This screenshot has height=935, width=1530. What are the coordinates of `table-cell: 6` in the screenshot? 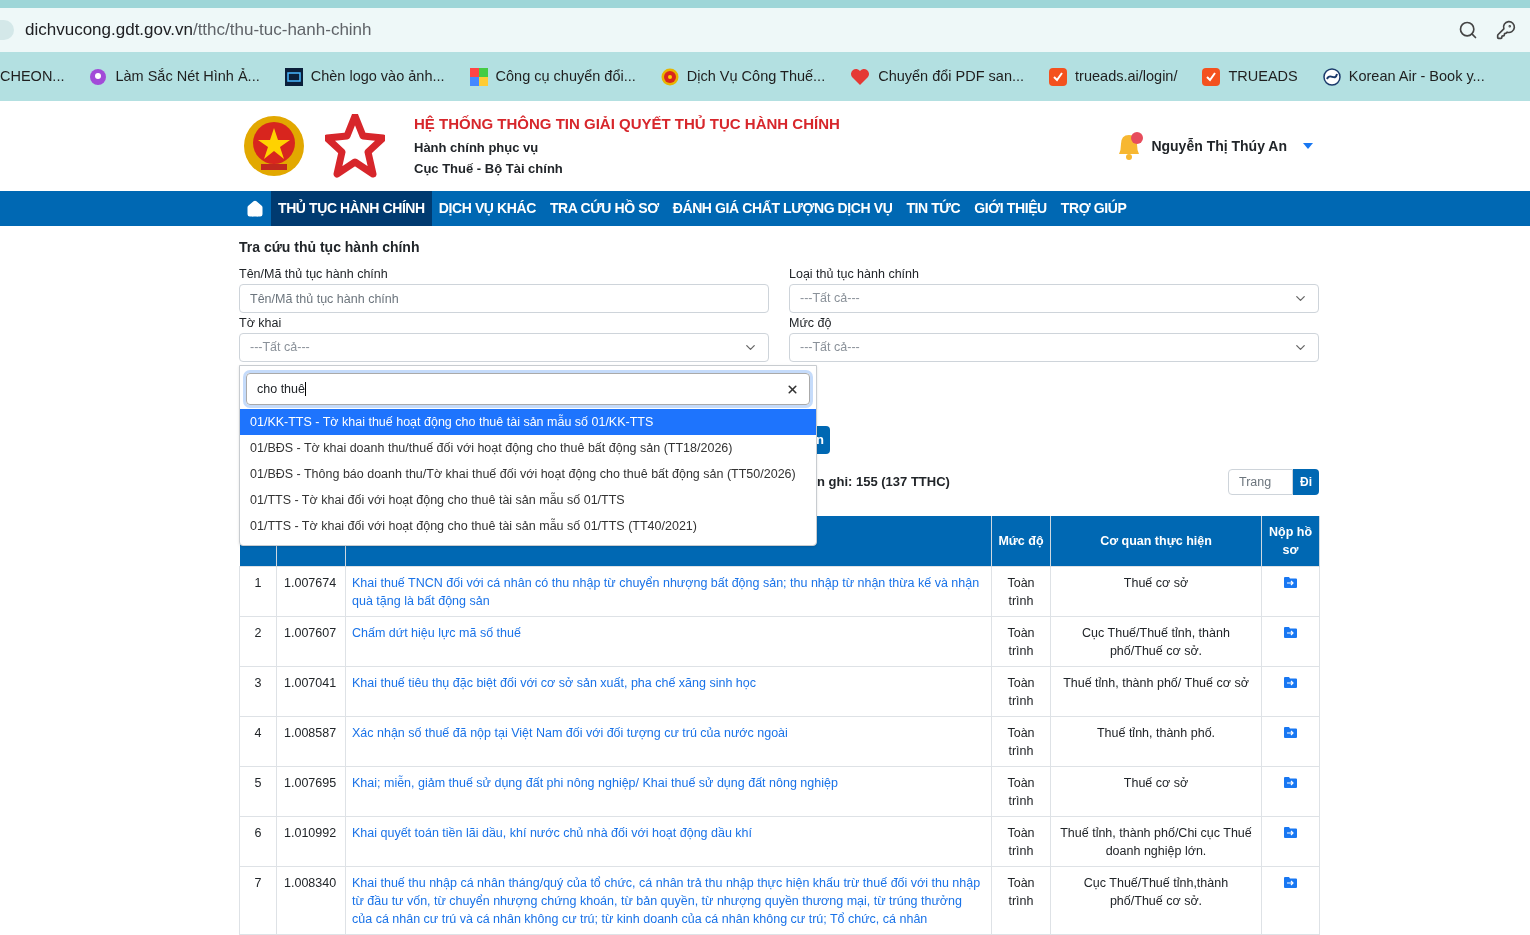 It's located at (258, 841).